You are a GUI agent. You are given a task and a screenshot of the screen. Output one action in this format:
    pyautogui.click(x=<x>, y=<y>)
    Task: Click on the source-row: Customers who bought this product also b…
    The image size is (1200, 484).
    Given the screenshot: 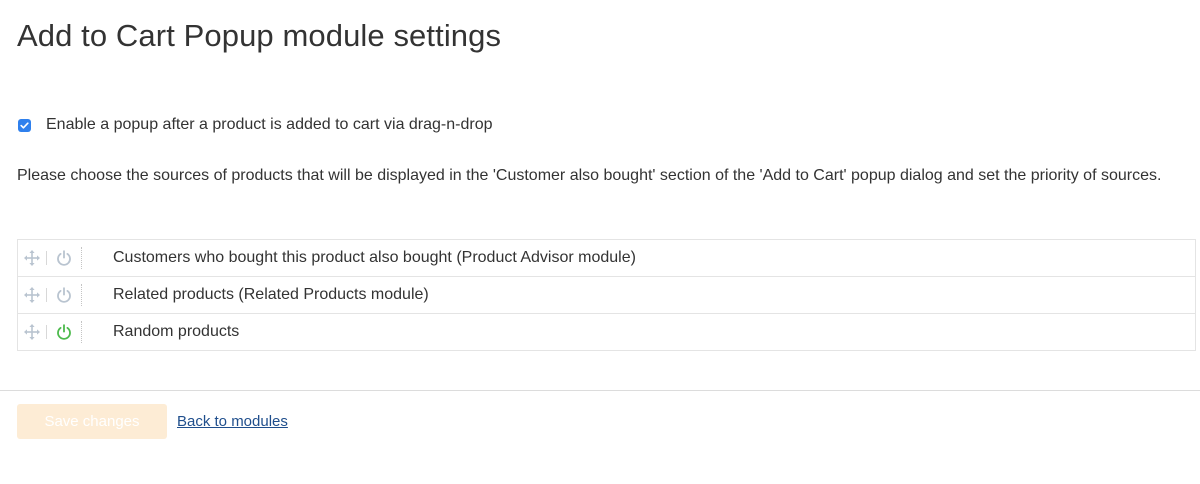 What is the action you would take?
    pyautogui.click(x=606, y=258)
    